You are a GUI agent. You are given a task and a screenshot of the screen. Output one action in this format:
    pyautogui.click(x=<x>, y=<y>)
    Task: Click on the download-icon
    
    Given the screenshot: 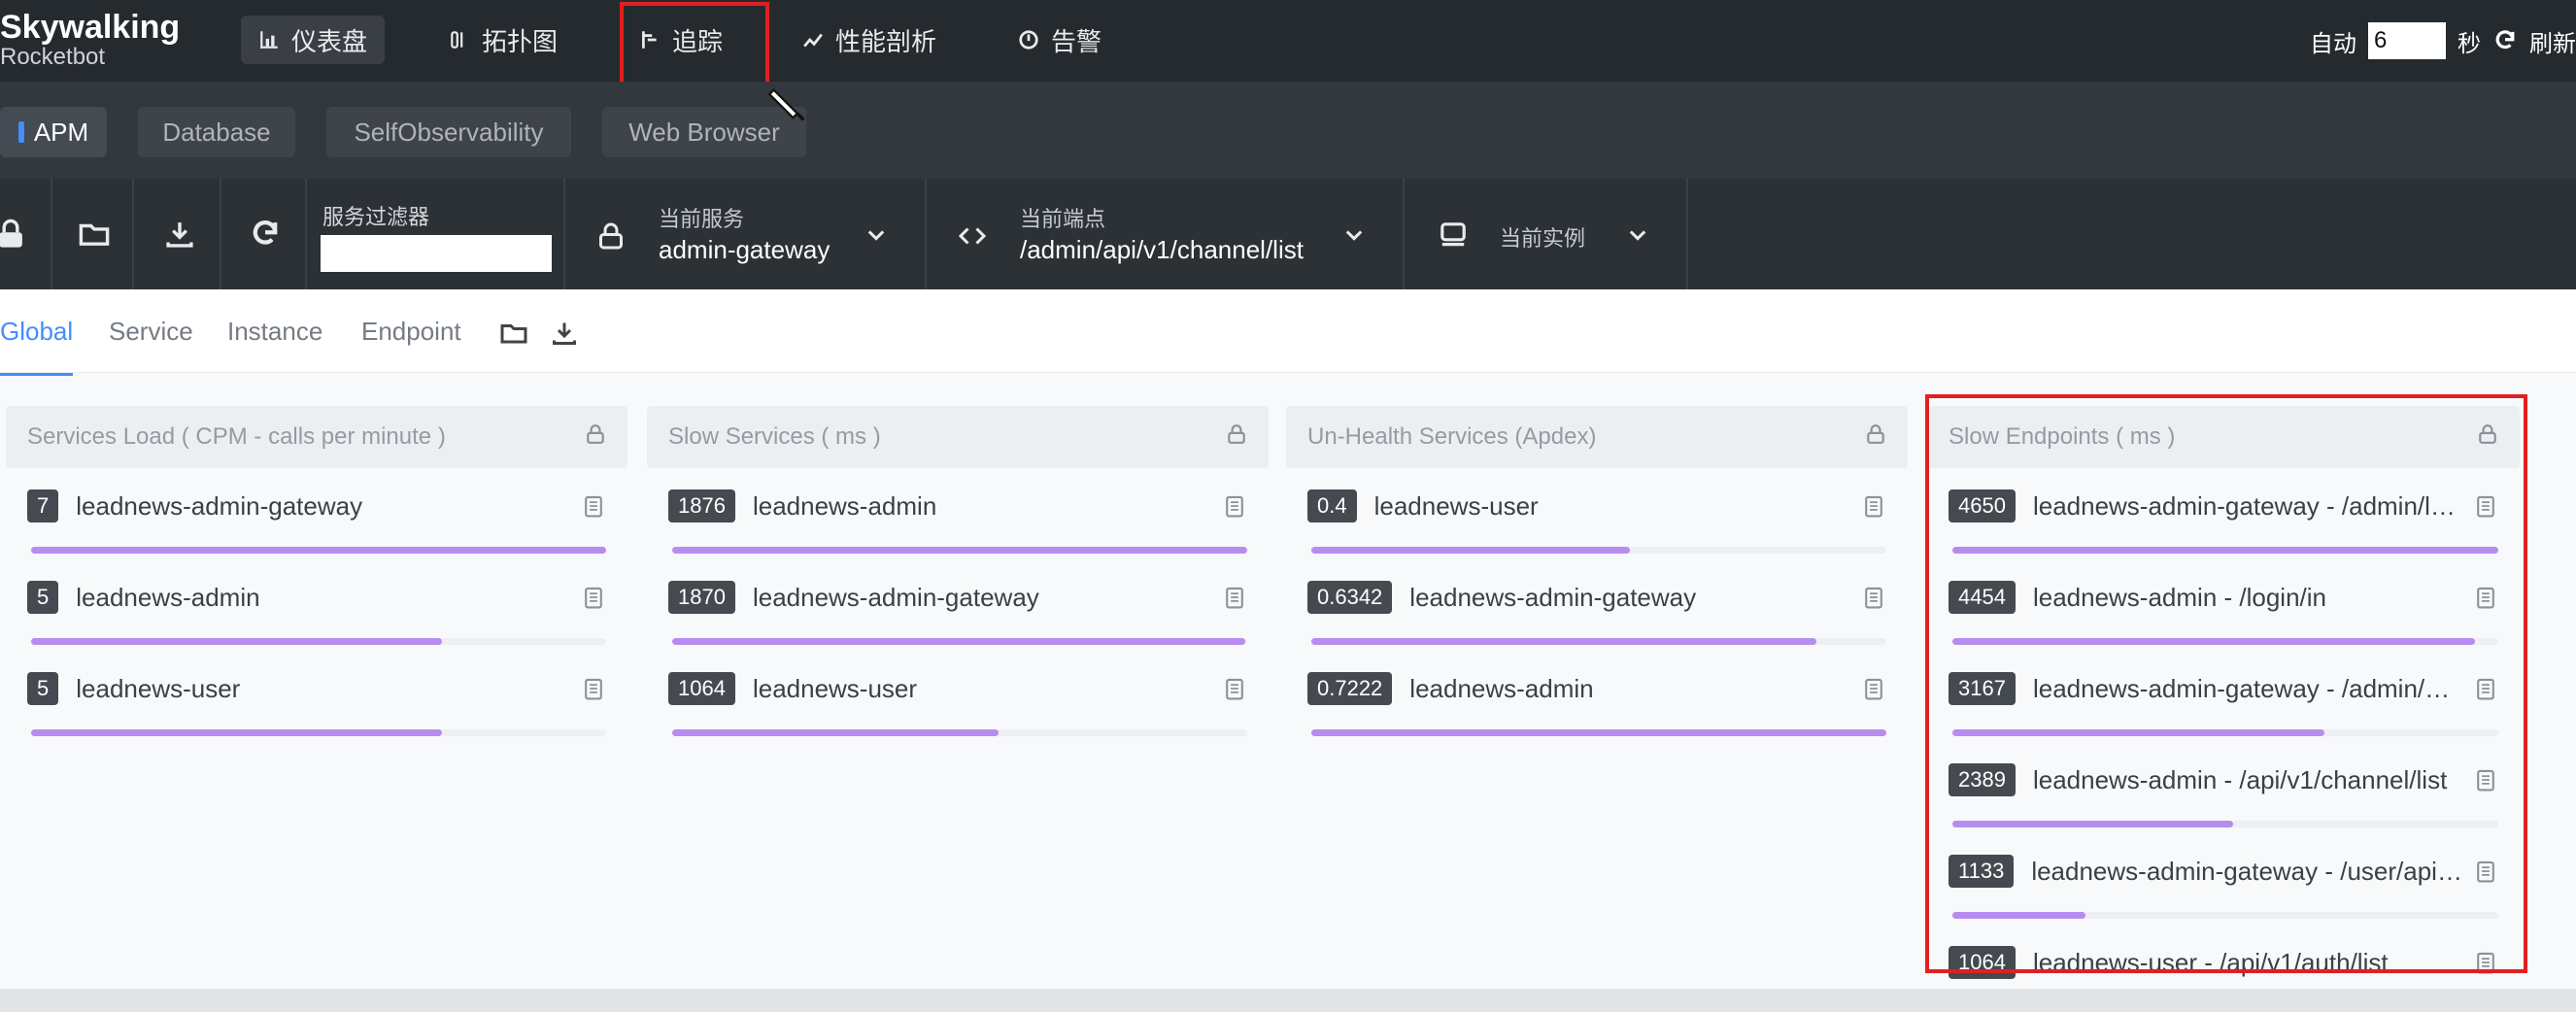 What is the action you would take?
    pyautogui.click(x=564, y=333)
    